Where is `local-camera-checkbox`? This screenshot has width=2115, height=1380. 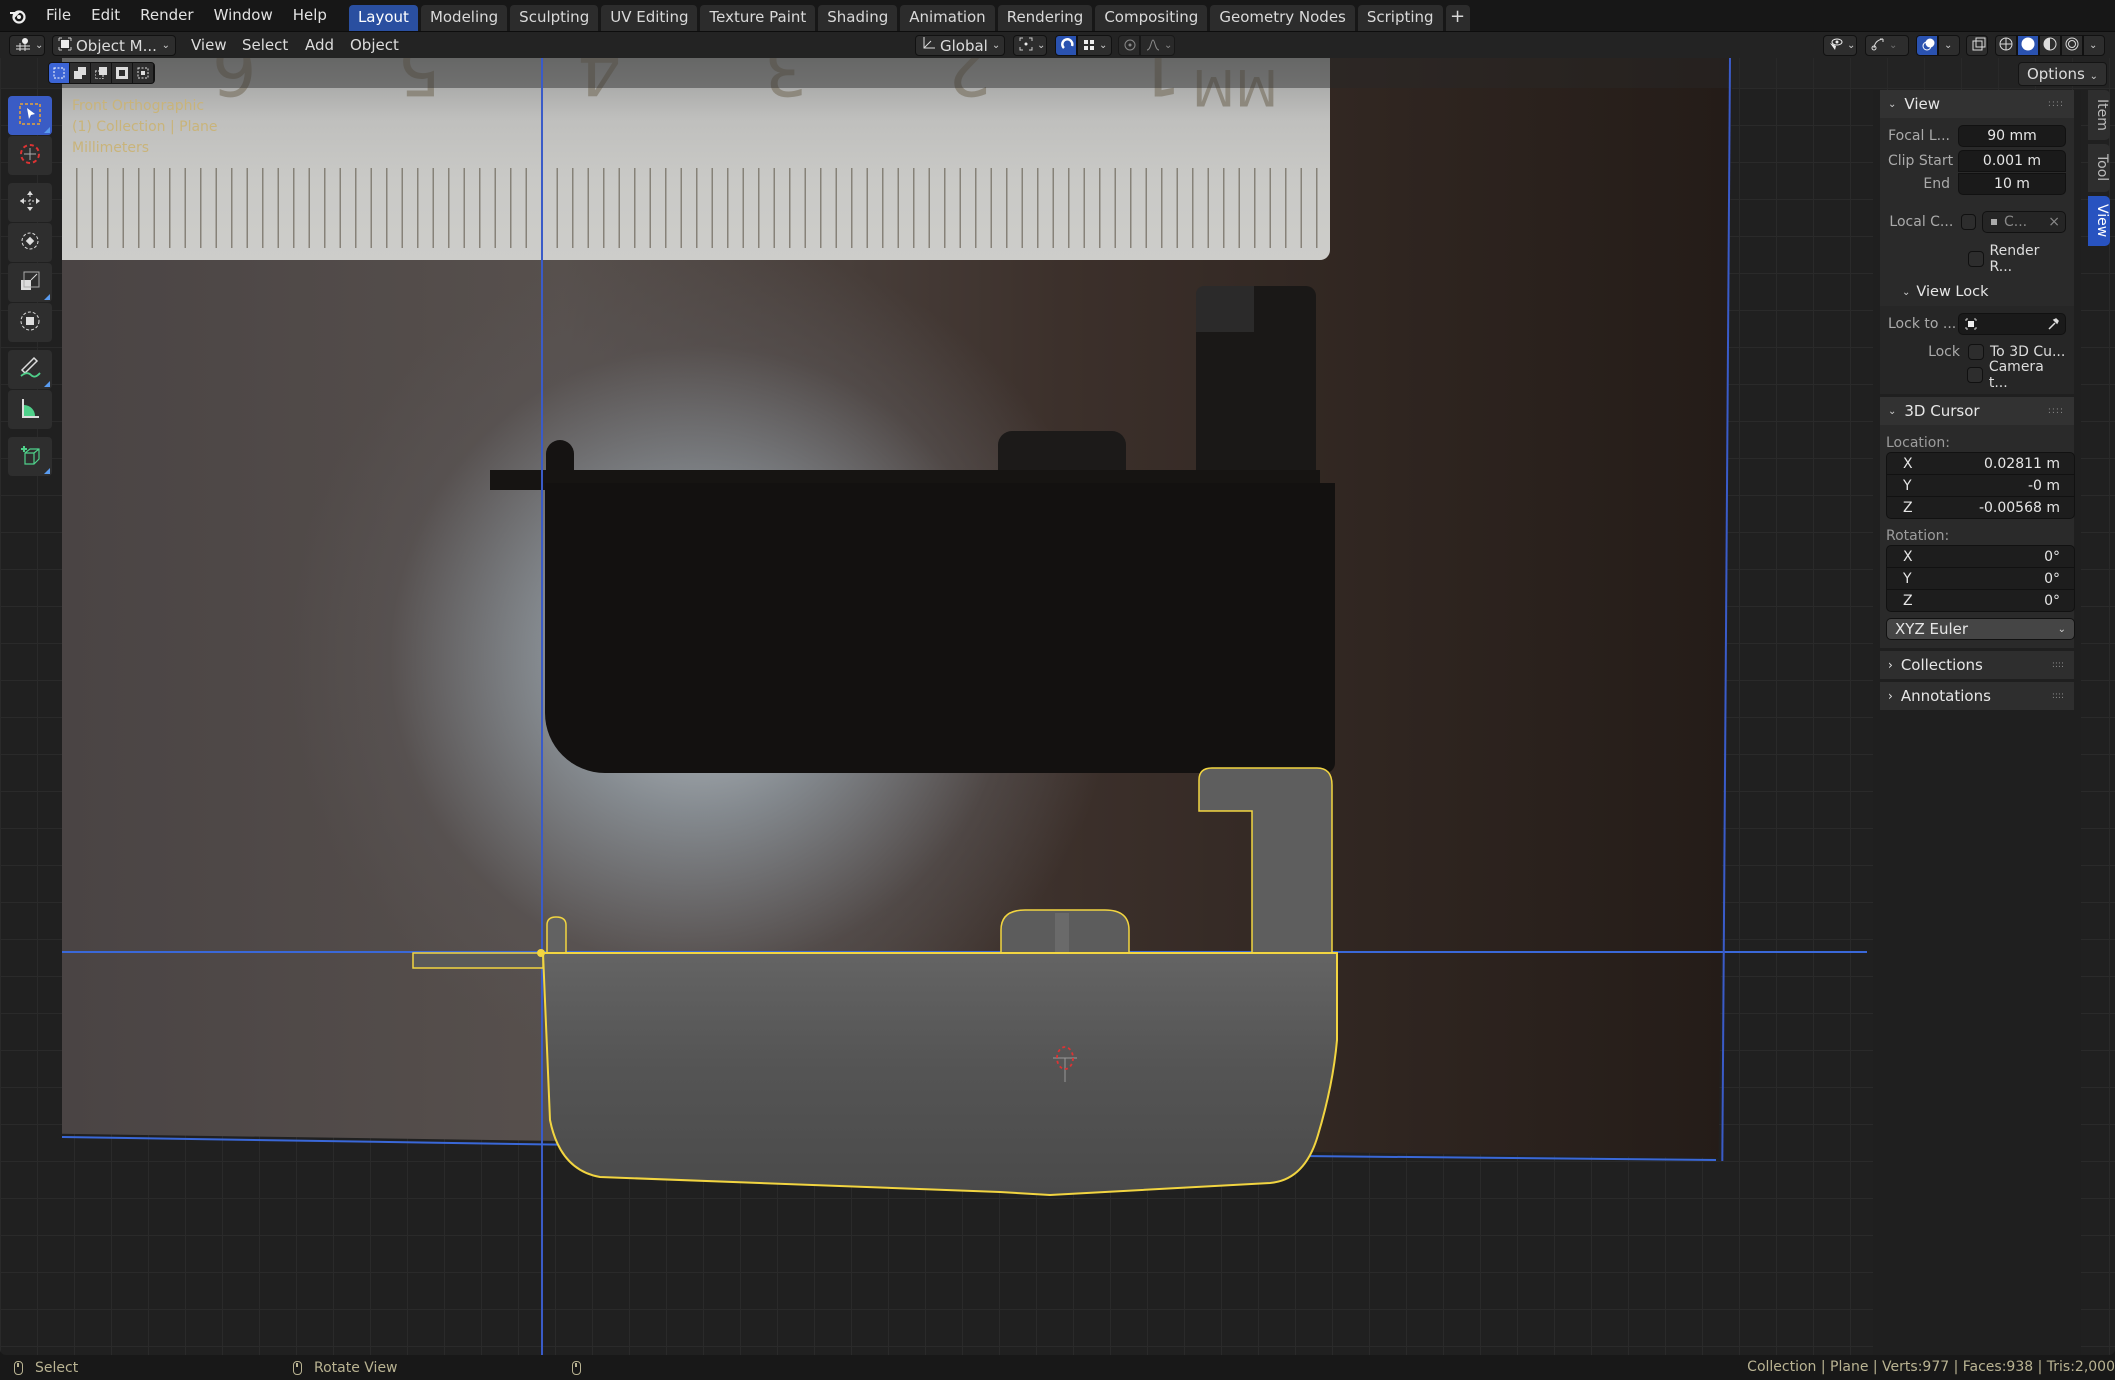
local-camera-checkbox is located at coordinates (1968, 221).